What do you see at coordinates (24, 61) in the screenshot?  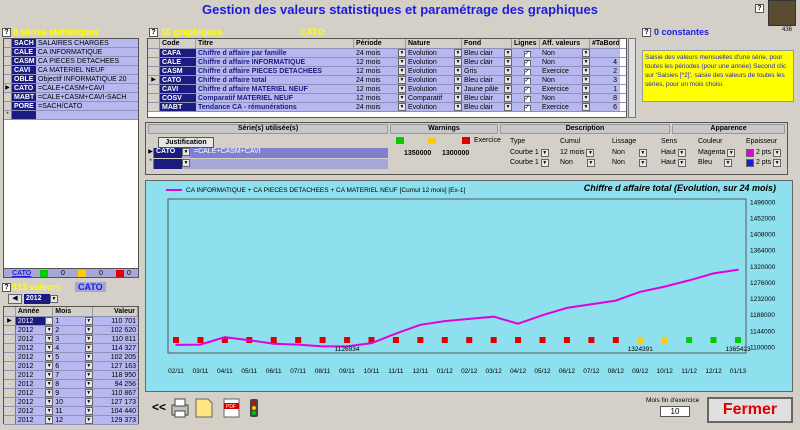 I see `series-code: CASM` at bounding box center [24, 61].